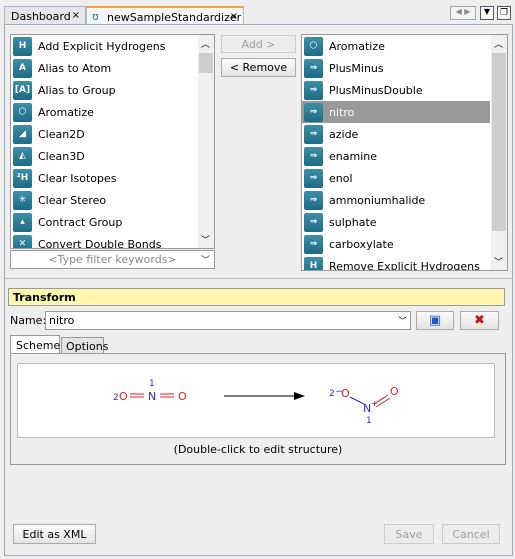 This screenshot has height=559, width=515. I want to click on list-item: ²H Clear Isotopes, so click(112, 178).